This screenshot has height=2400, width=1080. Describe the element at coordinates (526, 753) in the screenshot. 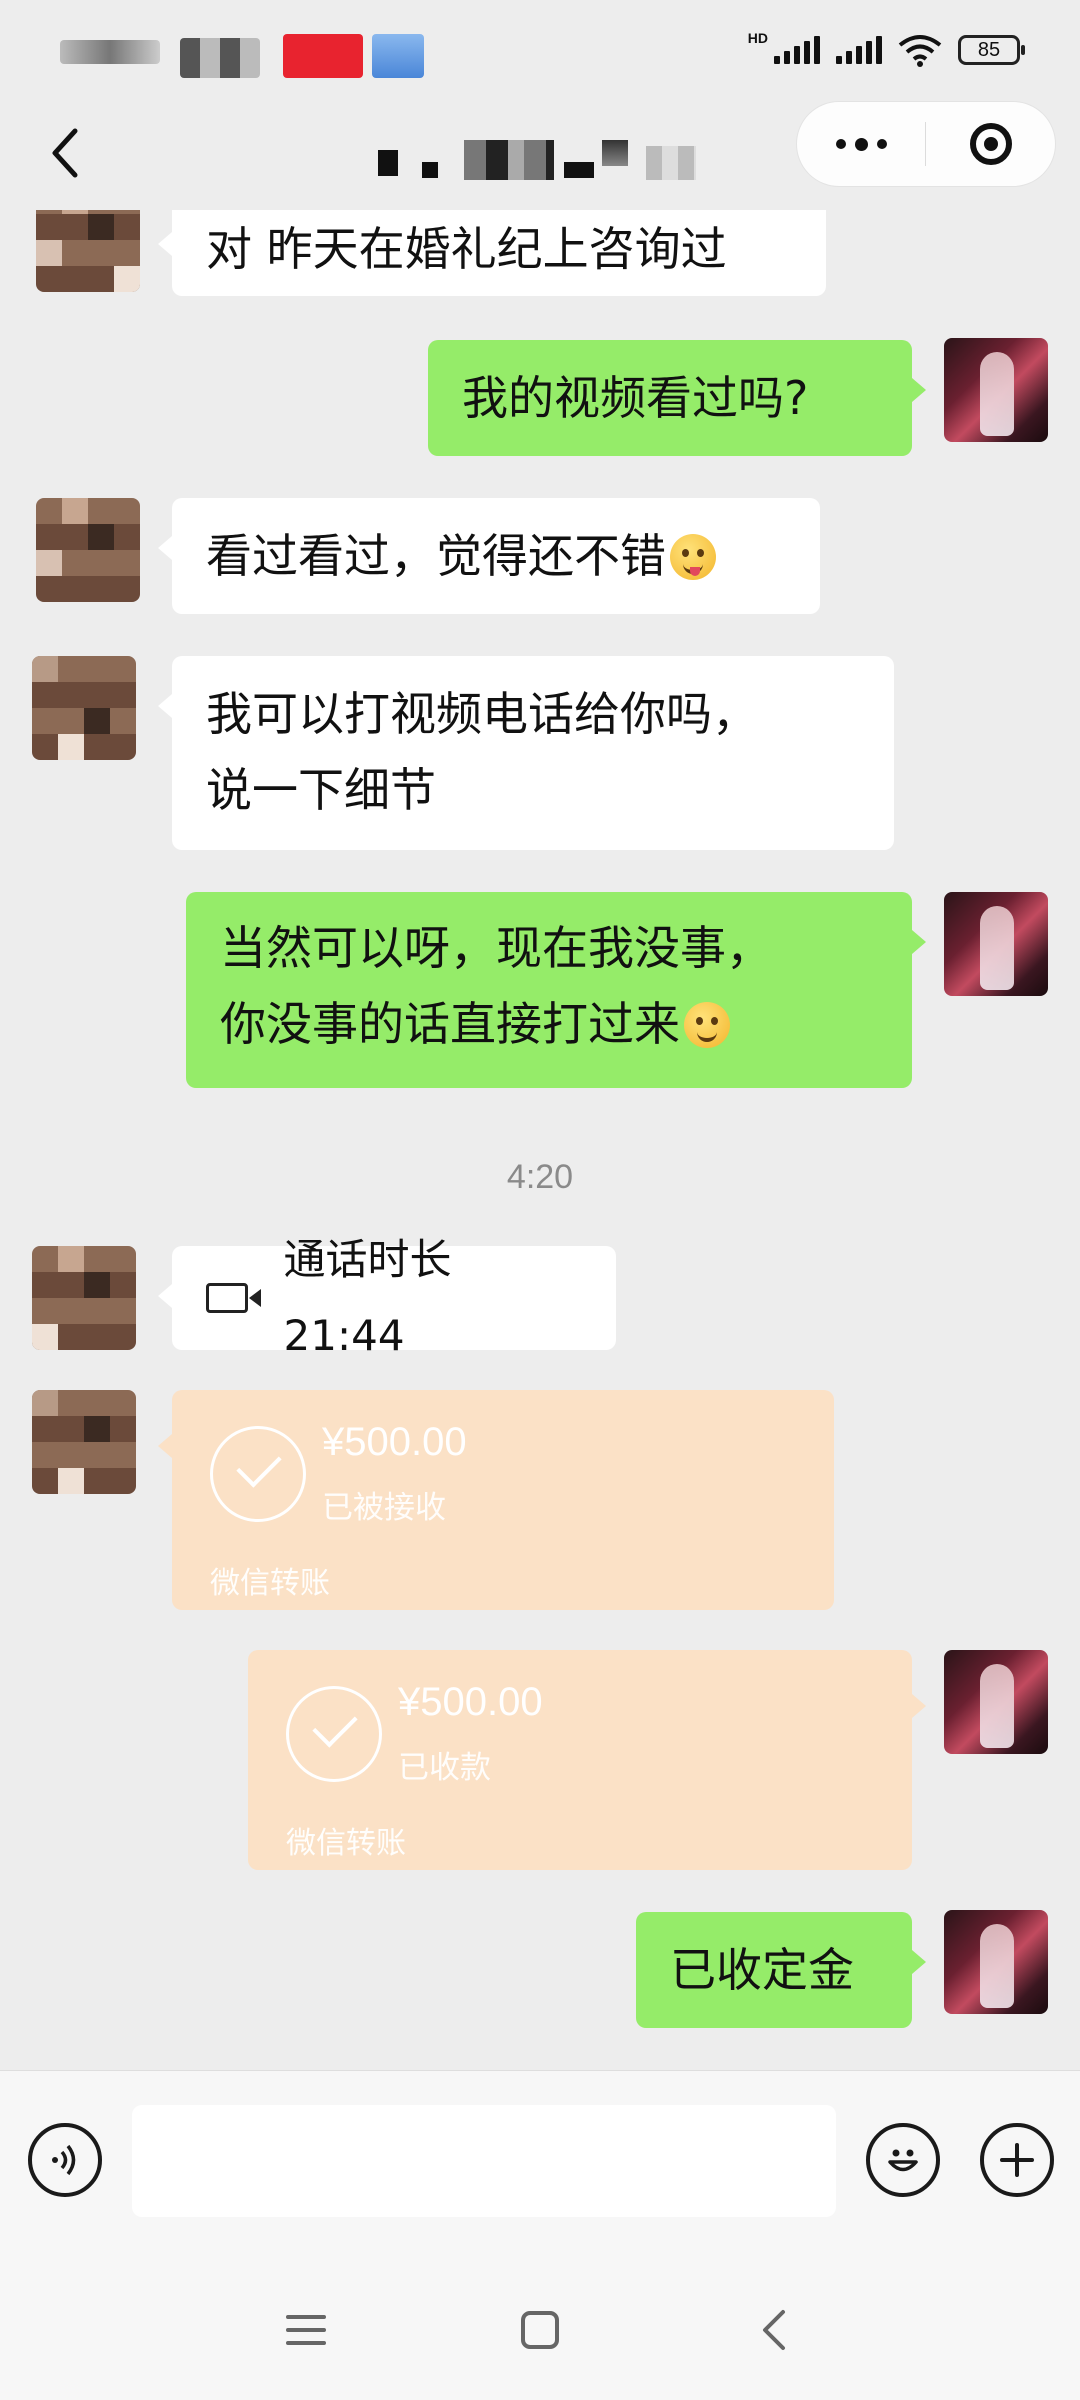

I see `message-bubble: 我可以打视频电话给你吗， 说一下细节` at that location.